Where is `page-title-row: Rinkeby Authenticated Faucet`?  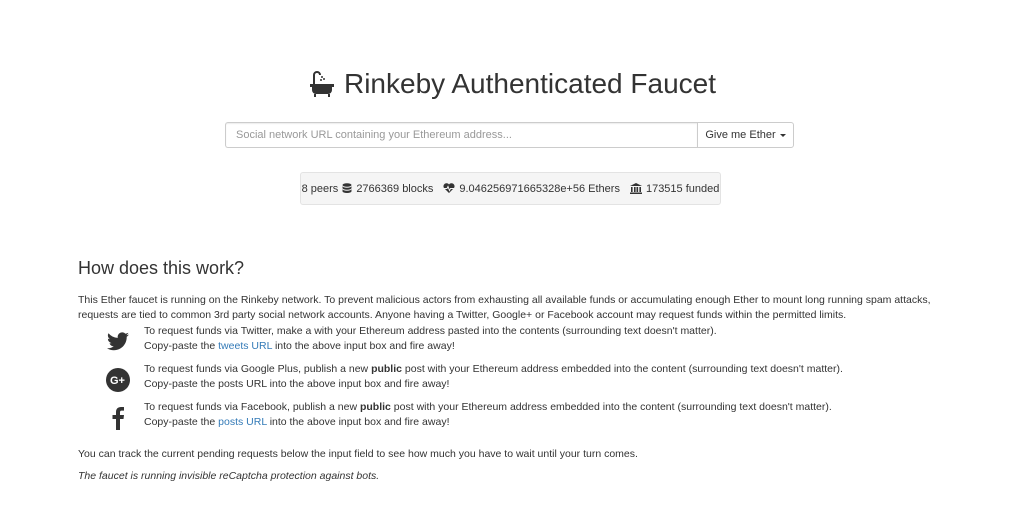 page-title-row: Rinkeby Authenticated Faucet is located at coordinates (512, 84).